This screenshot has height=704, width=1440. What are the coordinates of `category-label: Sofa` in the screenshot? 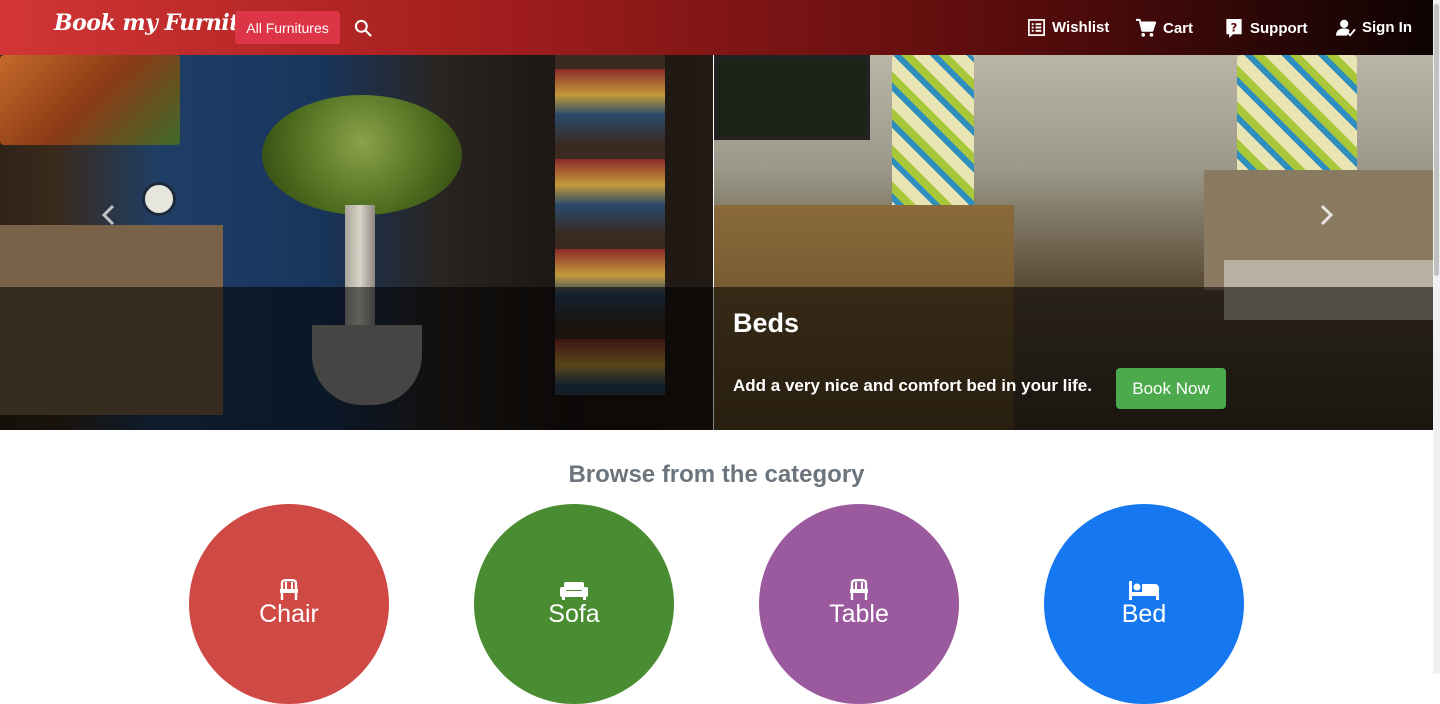 It's located at (574, 614).